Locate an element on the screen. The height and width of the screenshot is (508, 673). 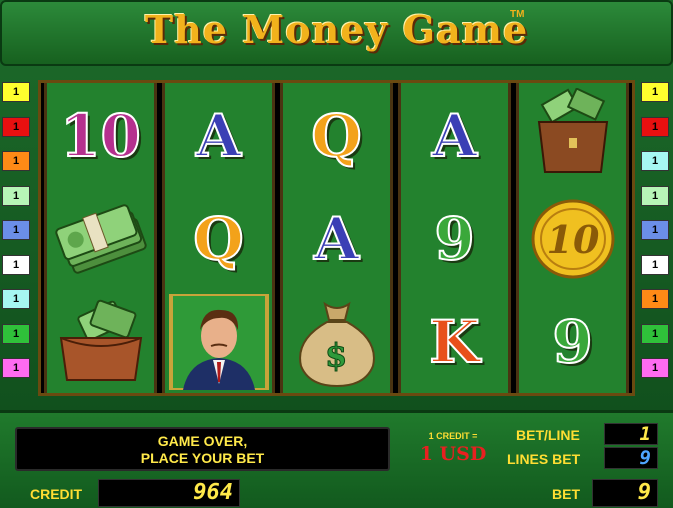
bet-label: BET is located at coordinates (566, 494).